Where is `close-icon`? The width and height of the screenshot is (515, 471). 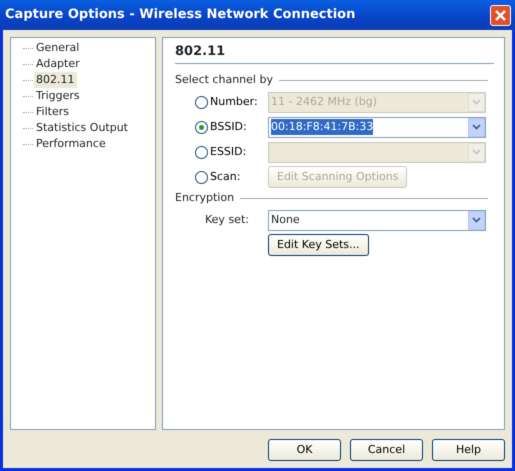
close-icon is located at coordinates (500, 15).